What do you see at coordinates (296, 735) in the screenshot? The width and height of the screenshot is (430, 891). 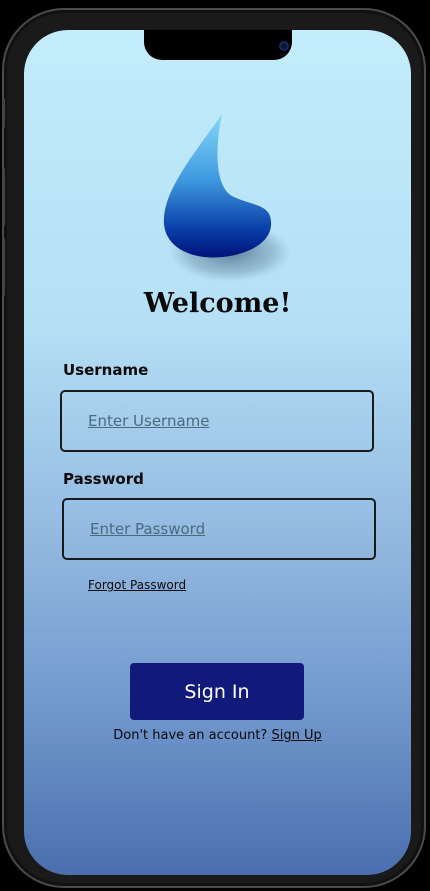 I see `sign-up-link: Sign Up` at bounding box center [296, 735].